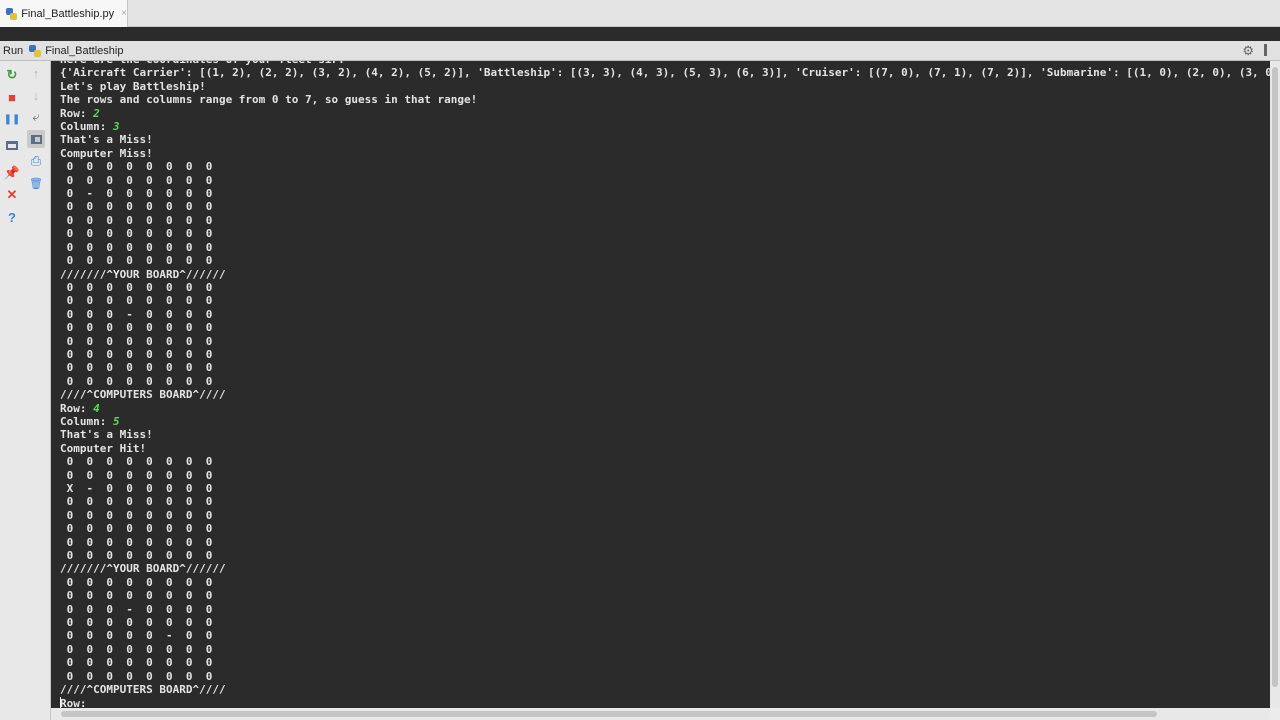 Image resolution: width=1280 pixels, height=720 pixels. Describe the element at coordinates (665, 126) in the screenshot. I see `console-line: Column: 3` at that location.